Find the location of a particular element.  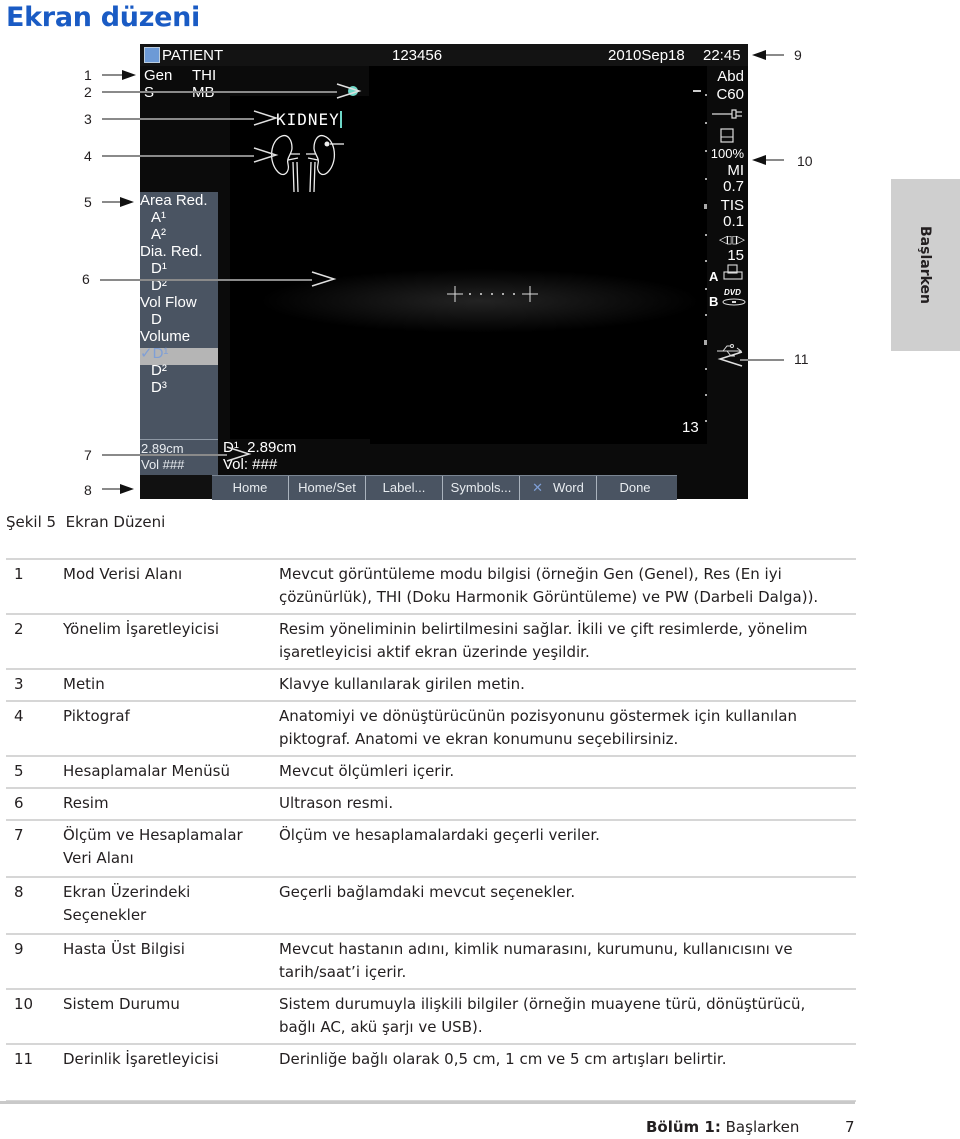

dvd-text: DVD is located at coordinates (732, 292).